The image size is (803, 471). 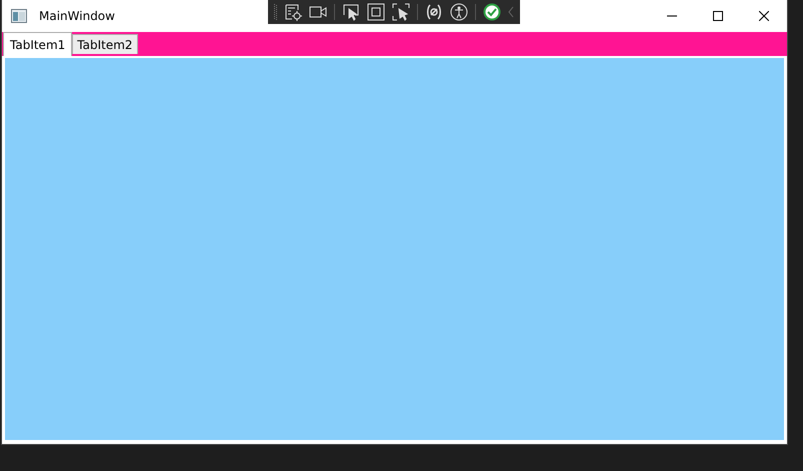 What do you see at coordinates (511, 12) in the screenshot?
I see `collapse-icon` at bounding box center [511, 12].